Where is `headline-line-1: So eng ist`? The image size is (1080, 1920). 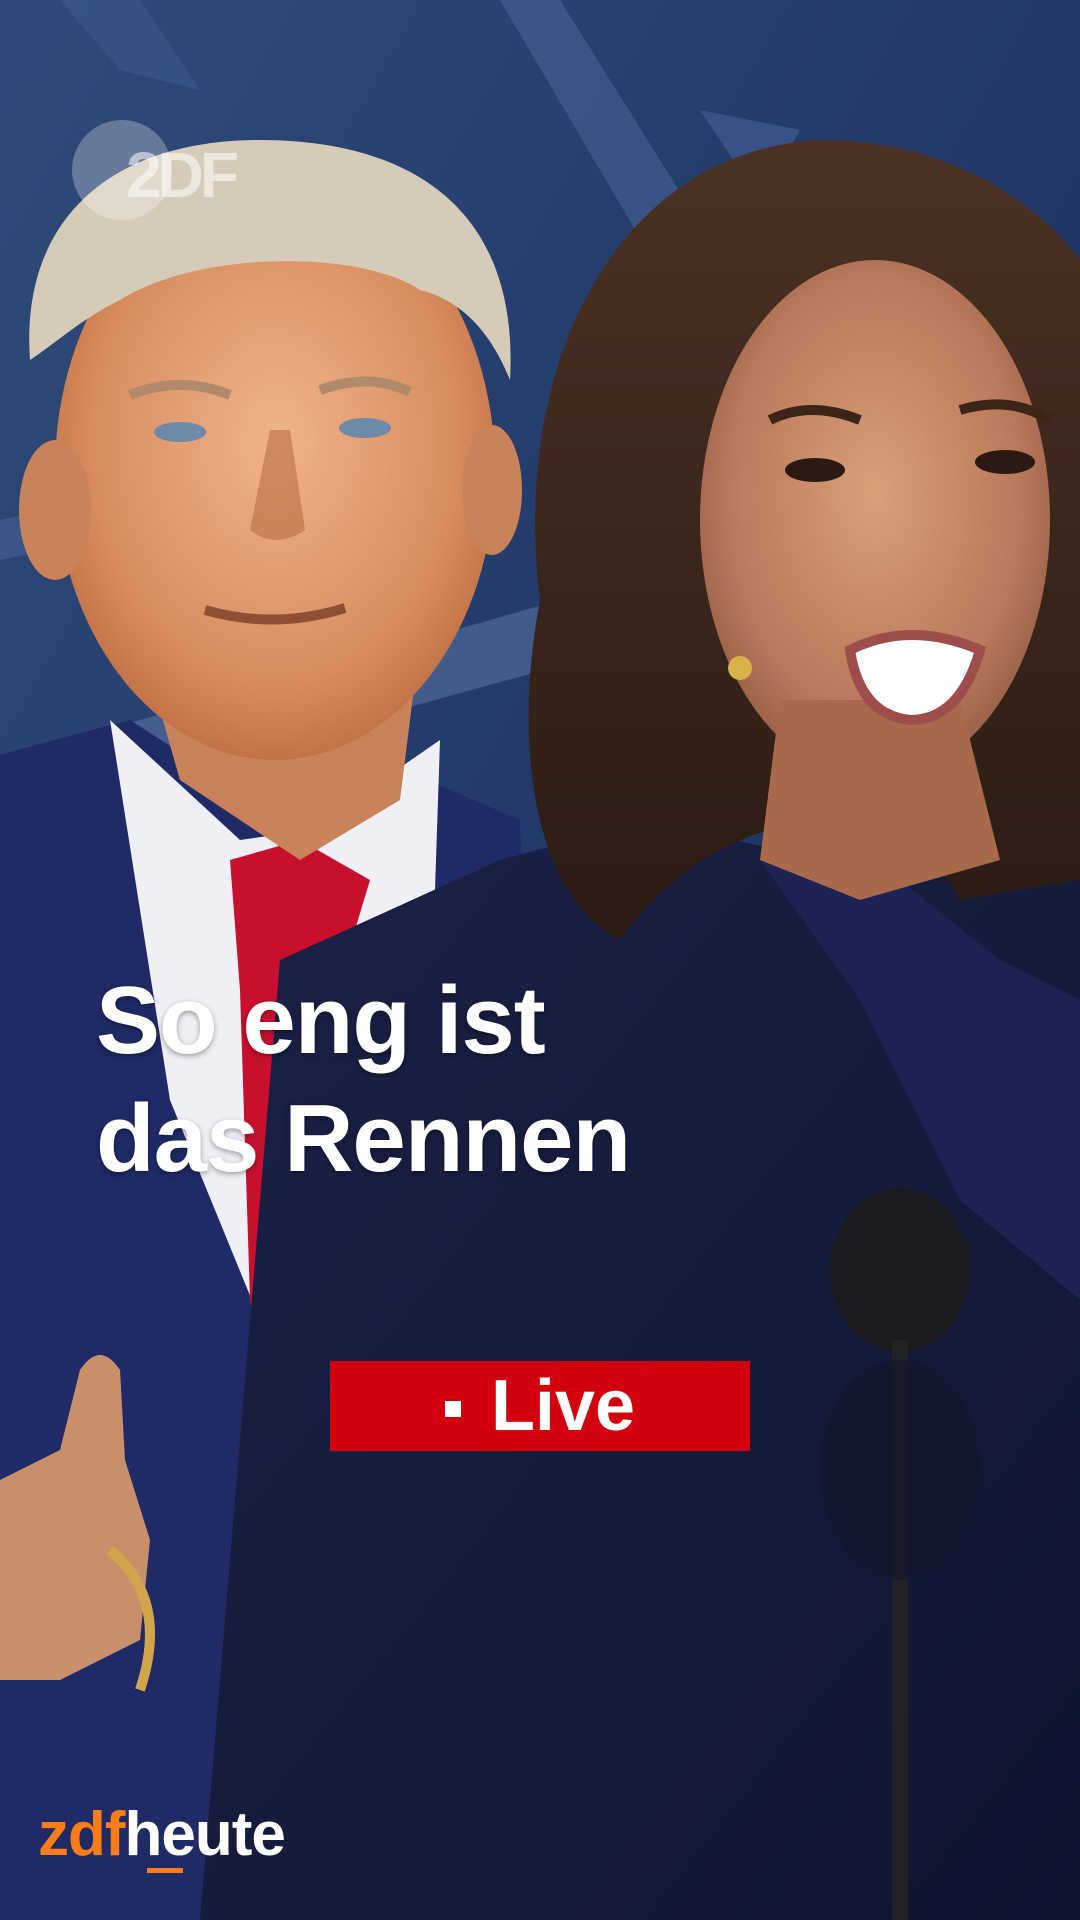 headline-line-1: So eng ist is located at coordinates (321, 1020).